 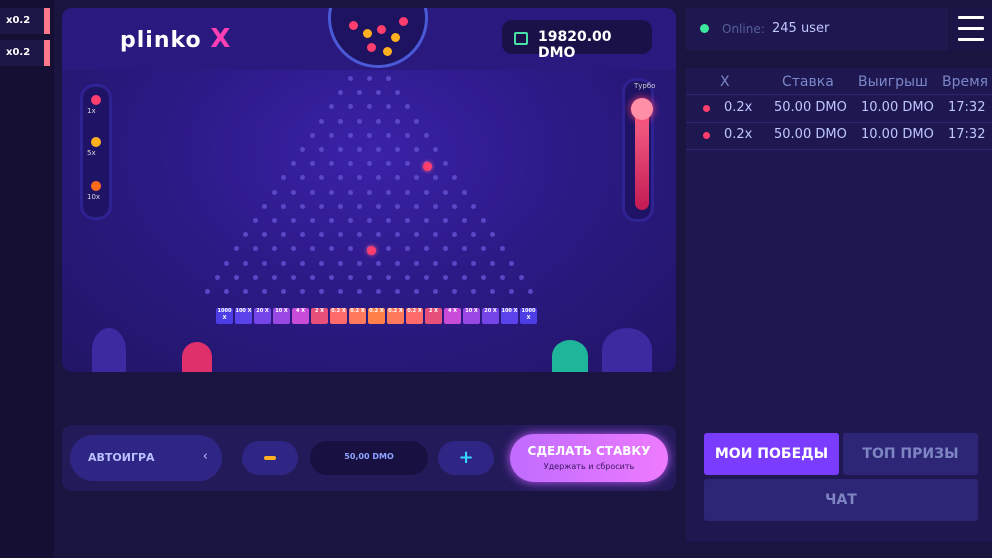 What do you see at coordinates (706, 135) in the screenshot?
I see `row-status-dot` at bounding box center [706, 135].